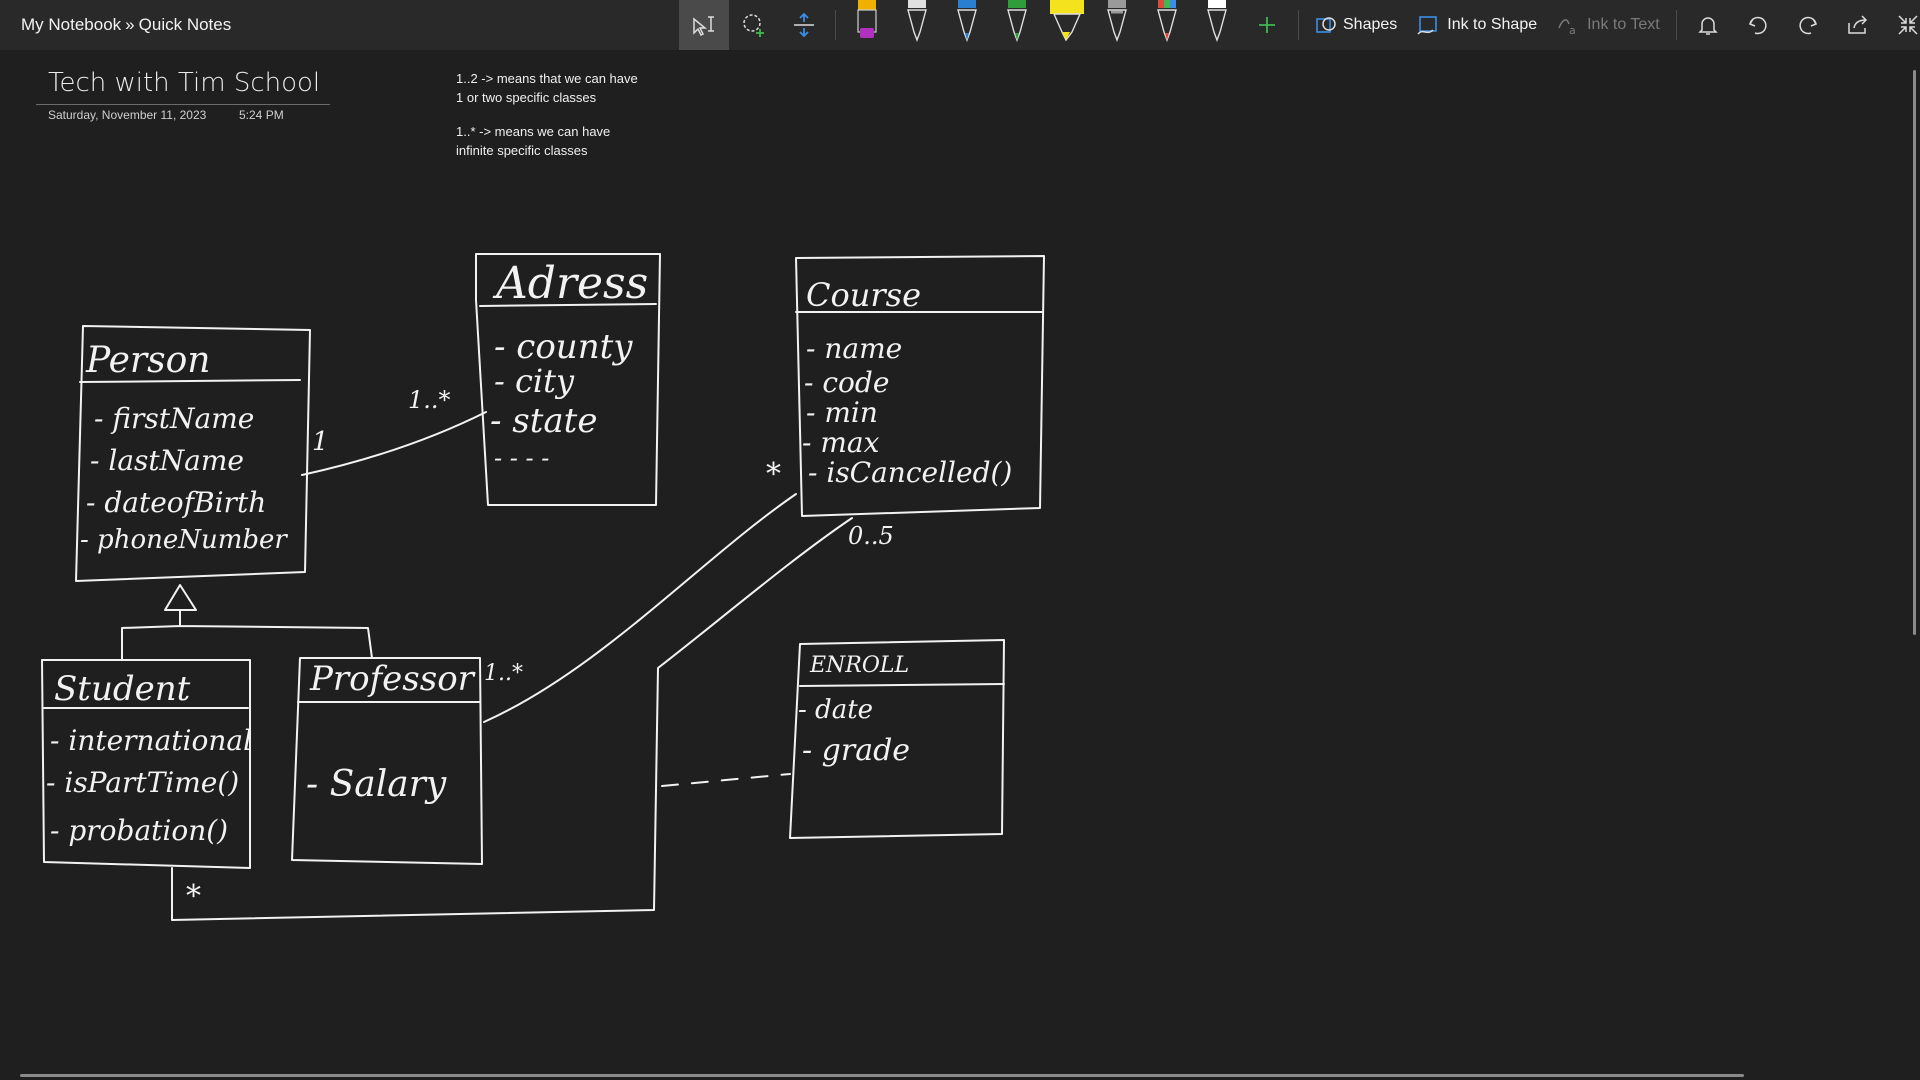 This screenshot has width=1920, height=1080. What do you see at coordinates (176, 502) in the screenshot?
I see `person-field: - dateofBirth` at bounding box center [176, 502].